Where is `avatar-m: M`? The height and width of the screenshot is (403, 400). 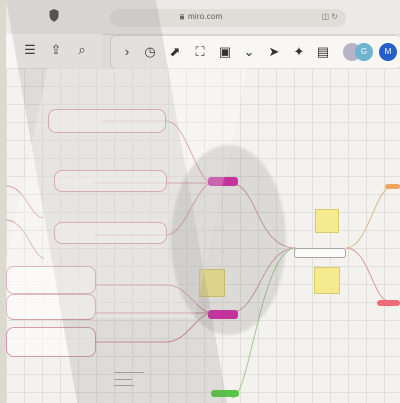 avatar-m: M is located at coordinates (388, 52).